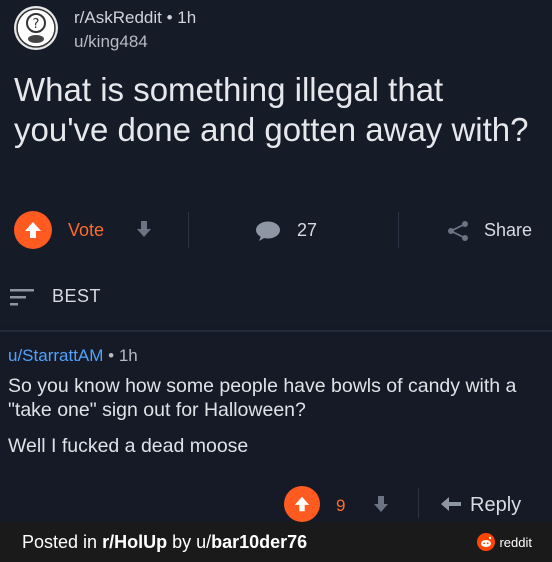 The image size is (552, 562). Describe the element at coordinates (341, 505) in the screenshot. I see `comment-score: 9` at that location.